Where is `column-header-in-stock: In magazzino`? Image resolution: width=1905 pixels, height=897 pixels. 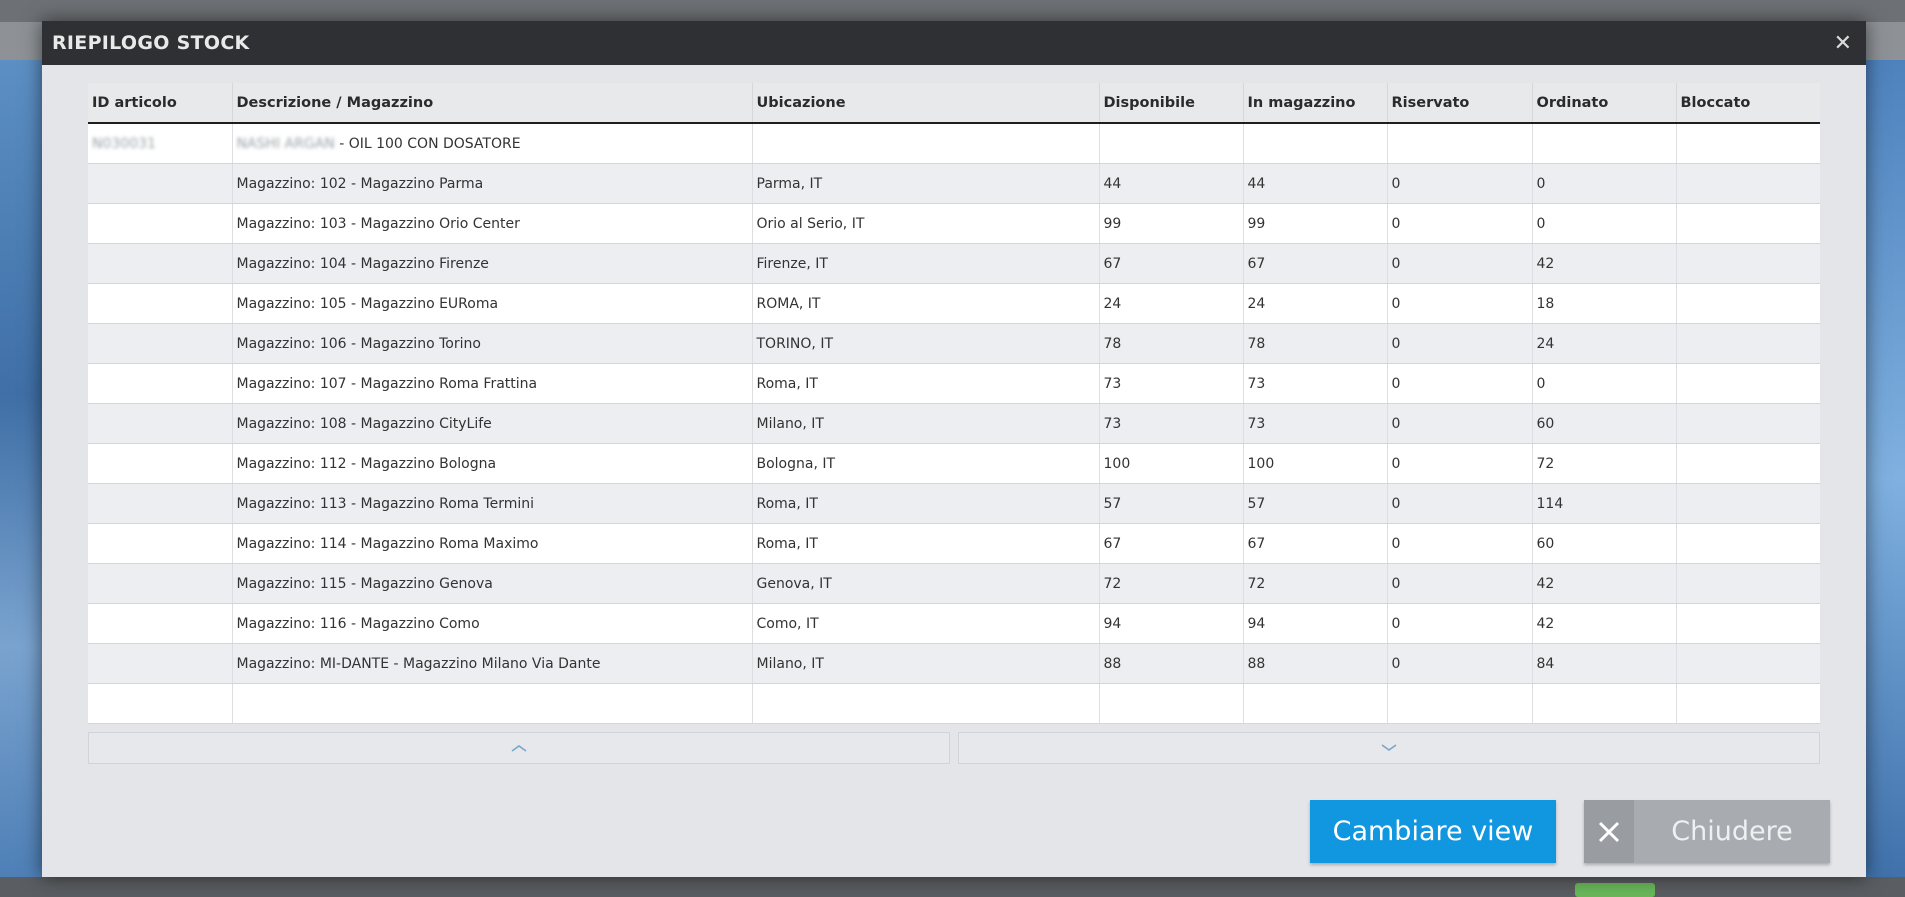 column-header-in-stock: In magazzino is located at coordinates (1314, 103).